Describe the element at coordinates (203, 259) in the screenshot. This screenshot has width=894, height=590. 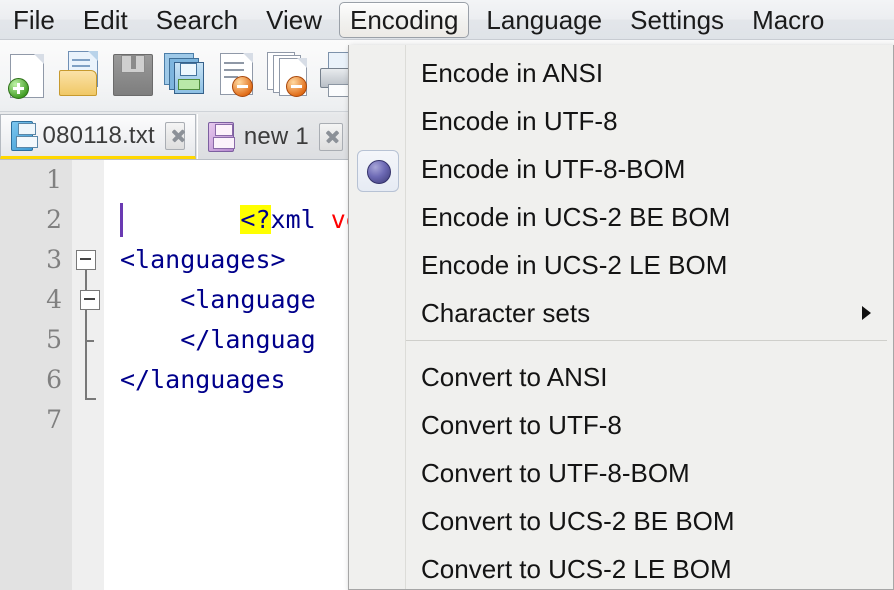
I see `code-line-3: <languages>` at that location.